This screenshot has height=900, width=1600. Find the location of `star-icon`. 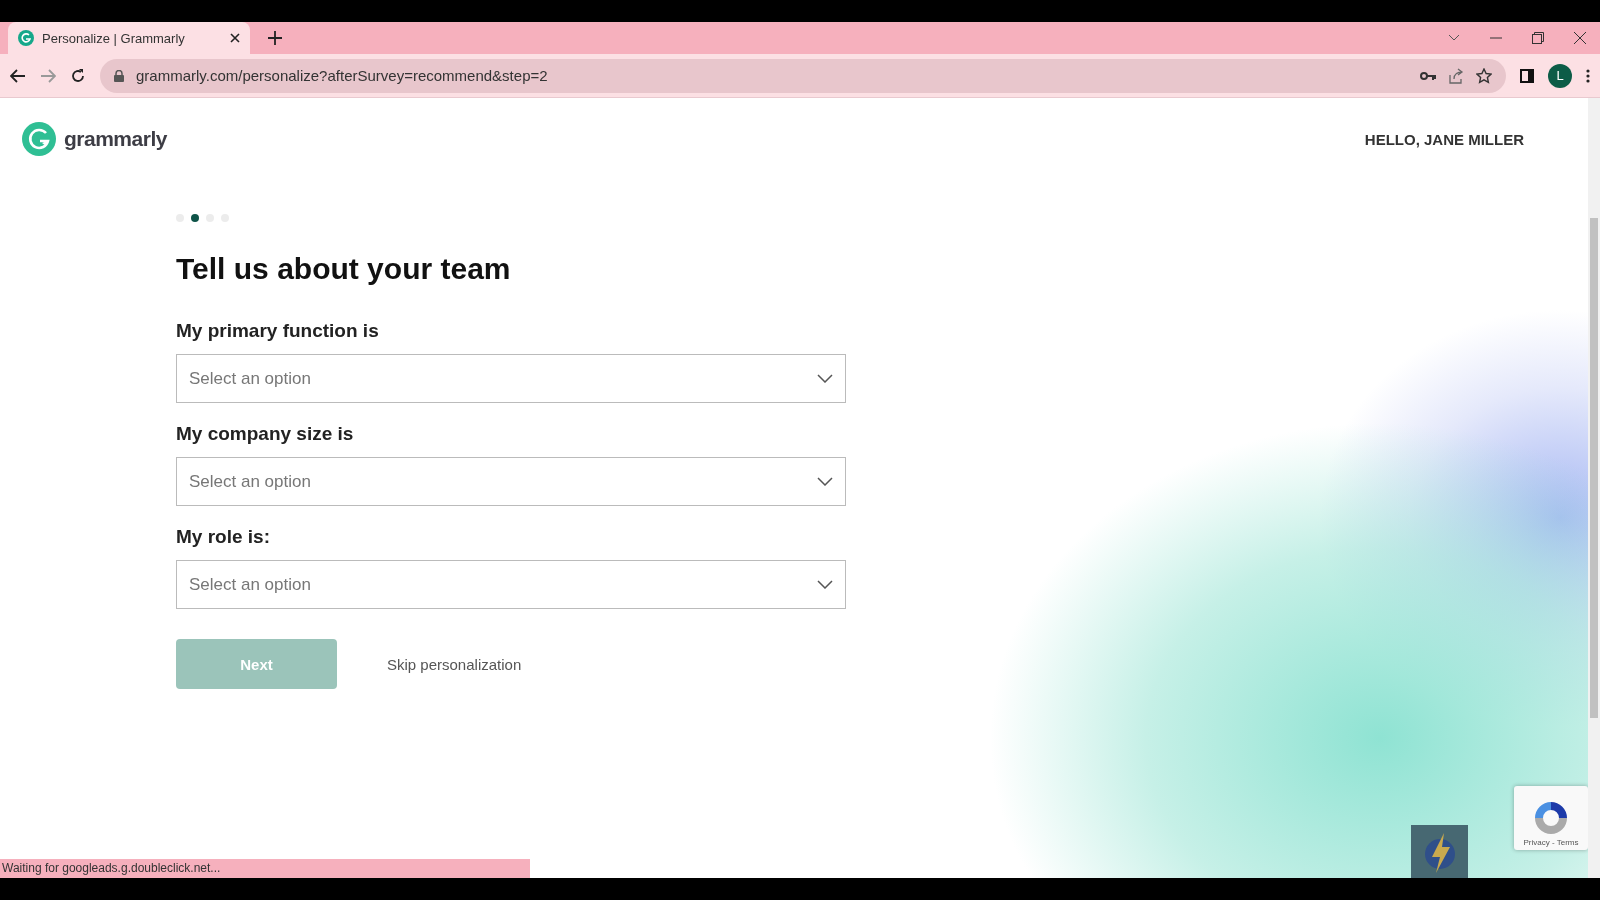

star-icon is located at coordinates (1484, 75).